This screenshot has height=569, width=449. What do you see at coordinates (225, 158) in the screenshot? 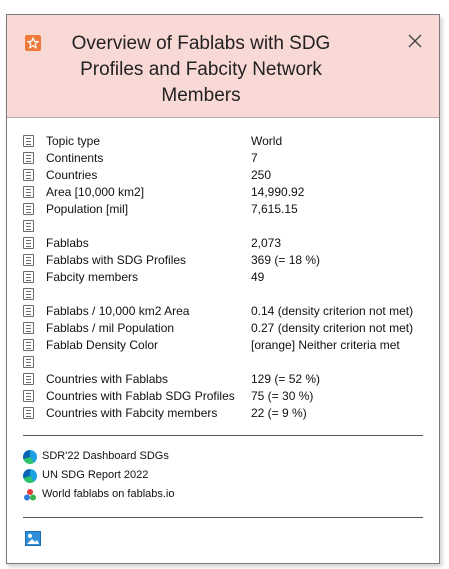
I see `attribute-row: Continents 7` at bounding box center [225, 158].